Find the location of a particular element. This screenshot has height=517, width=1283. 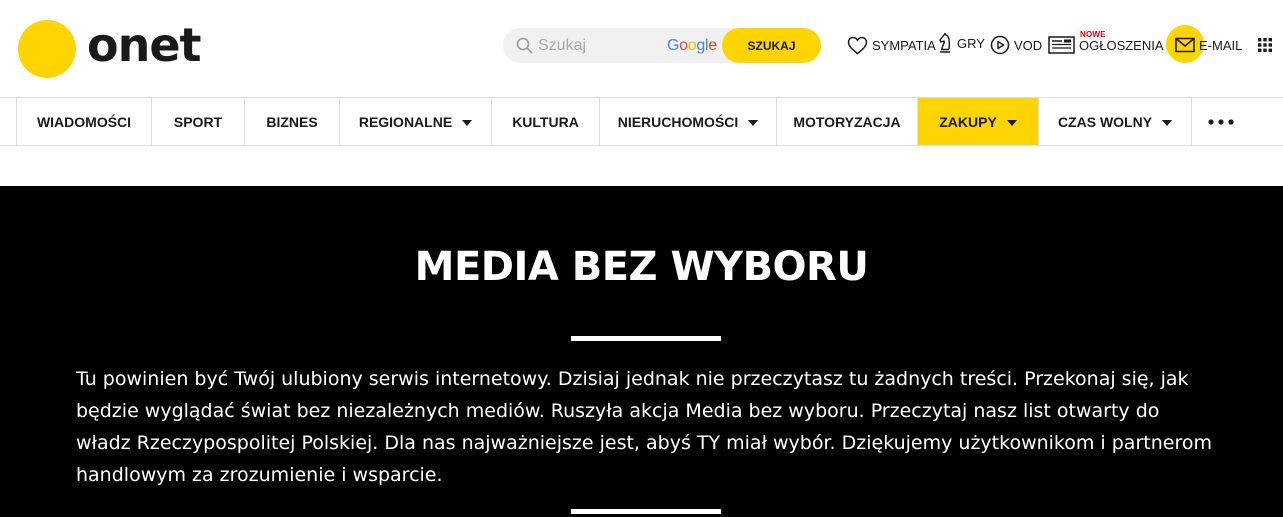

play-circle-icon is located at coordinates (1000, 45).